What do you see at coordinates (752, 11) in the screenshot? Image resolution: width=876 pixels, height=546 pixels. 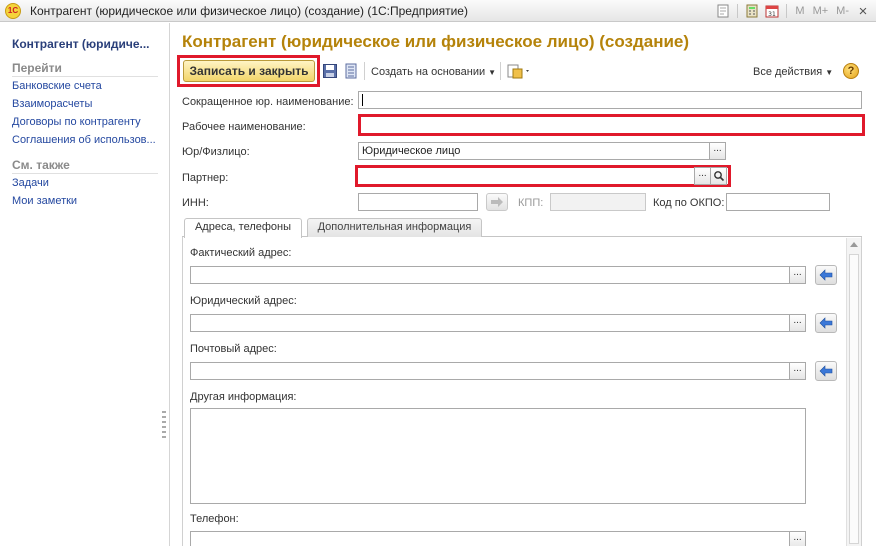 I see `calculator-icon` at bounding box center [752, 11].